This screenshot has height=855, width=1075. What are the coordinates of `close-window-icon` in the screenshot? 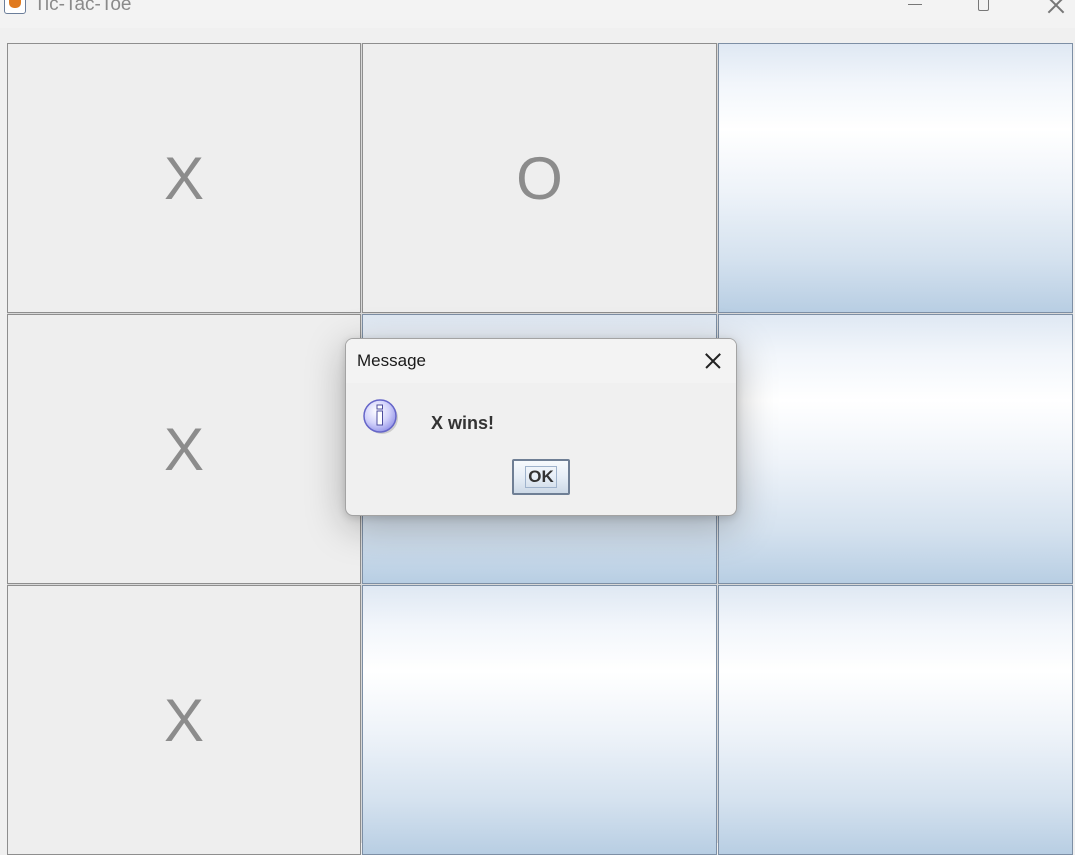 It's located at (1055, 8).